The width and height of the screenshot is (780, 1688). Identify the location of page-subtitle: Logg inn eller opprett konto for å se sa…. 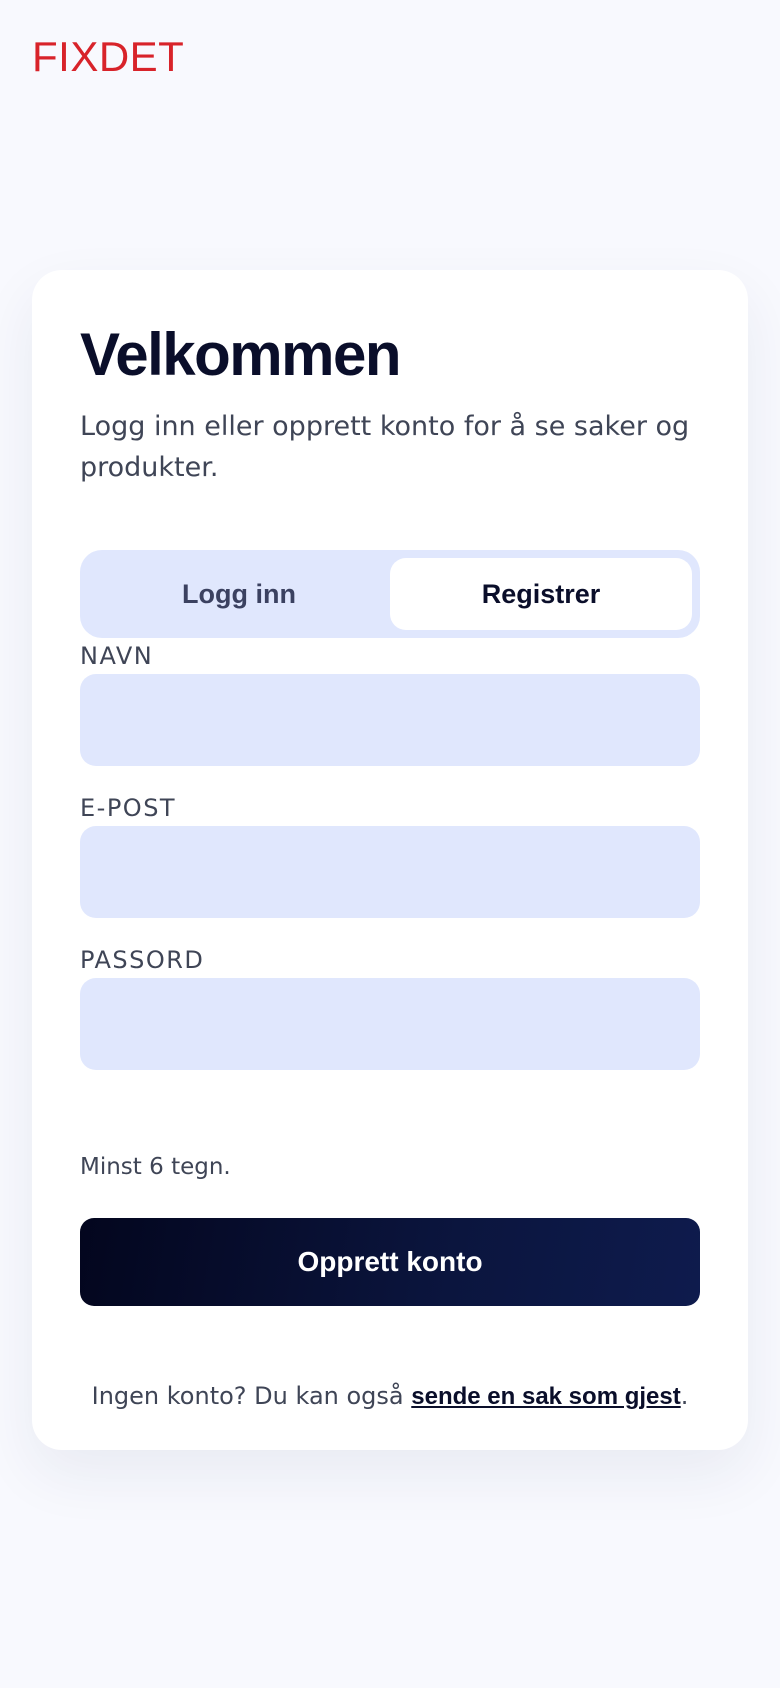
(385, 447).